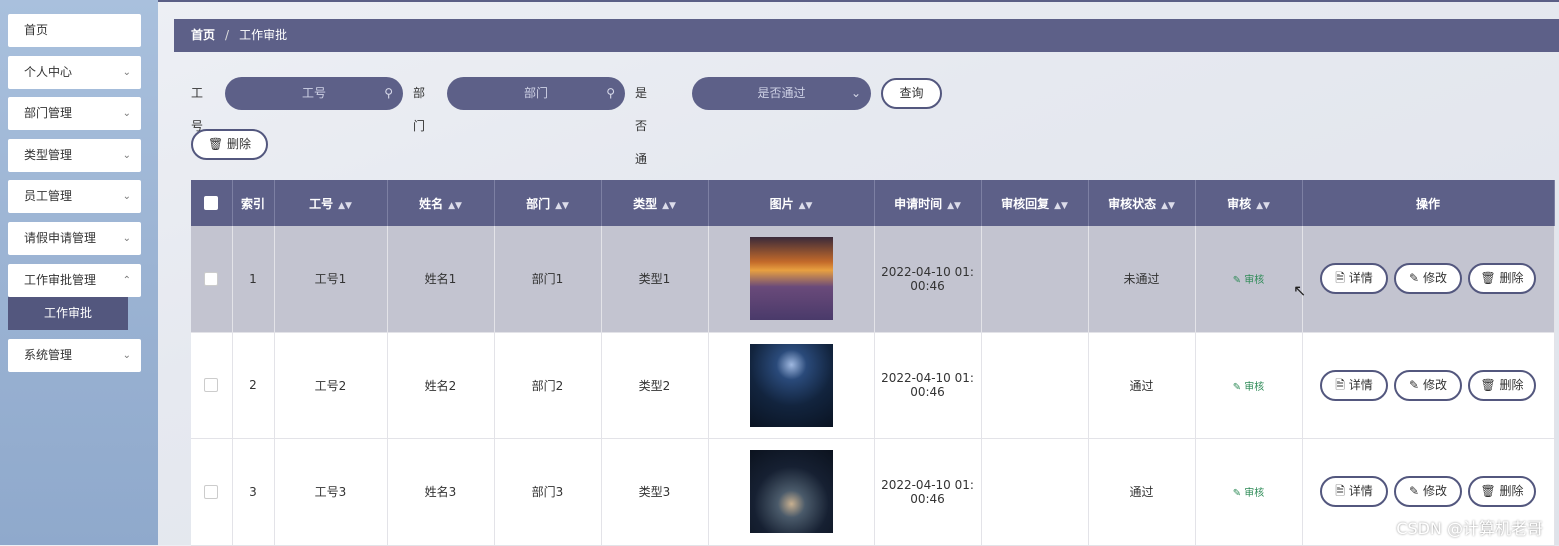 The height and width of the screenshot is (546, 1559). I want to click on col-type: 类型 ▲▼, so click(655, 203).